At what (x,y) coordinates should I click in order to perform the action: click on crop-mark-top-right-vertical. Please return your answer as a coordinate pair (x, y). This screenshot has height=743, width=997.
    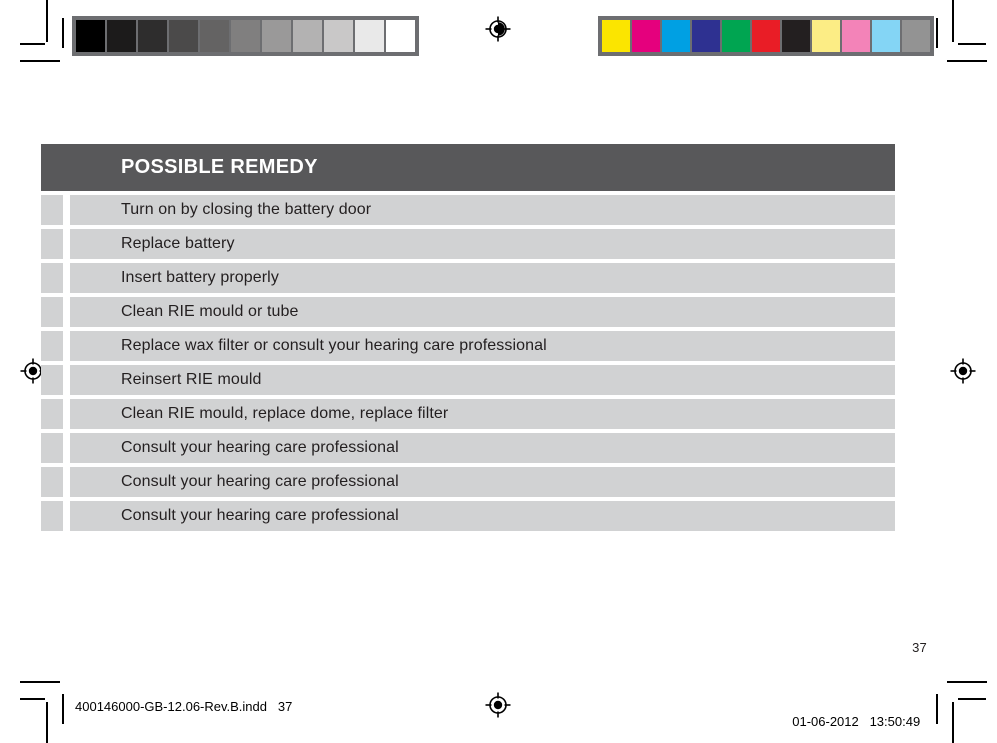
    Looking at the image, I should click on (953, 21).